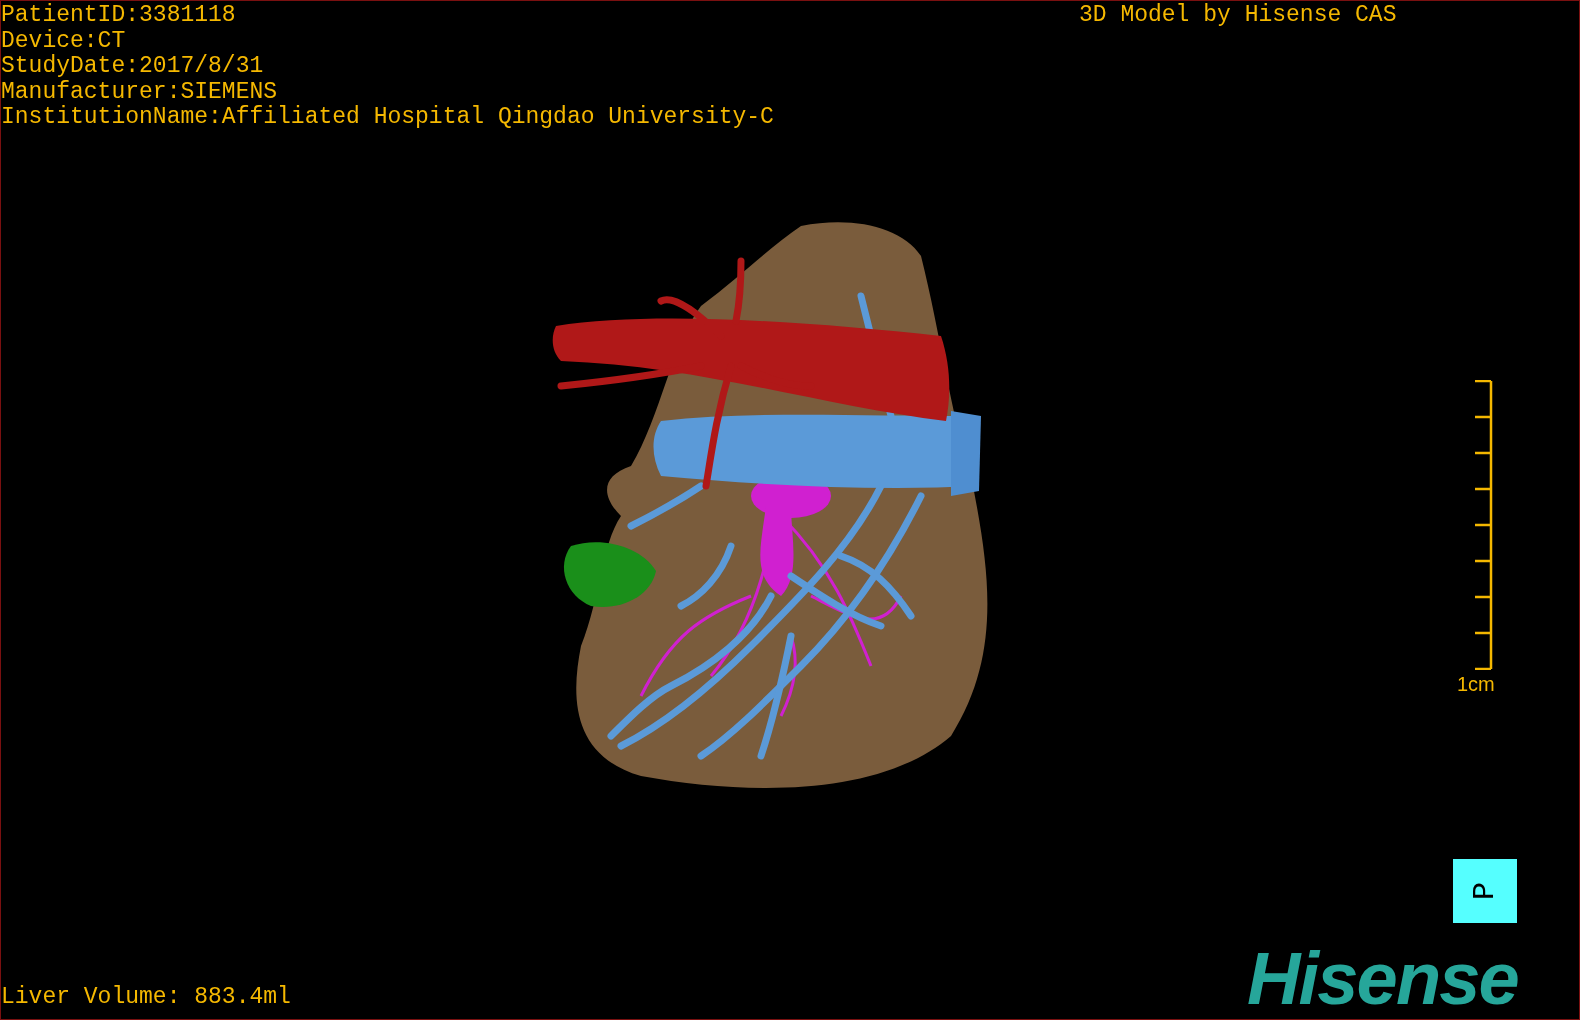  What do you see at coordinates (1485, 891) in the screenshot?
I see `orientation-marker: P` at bounding box center [1485, 891].